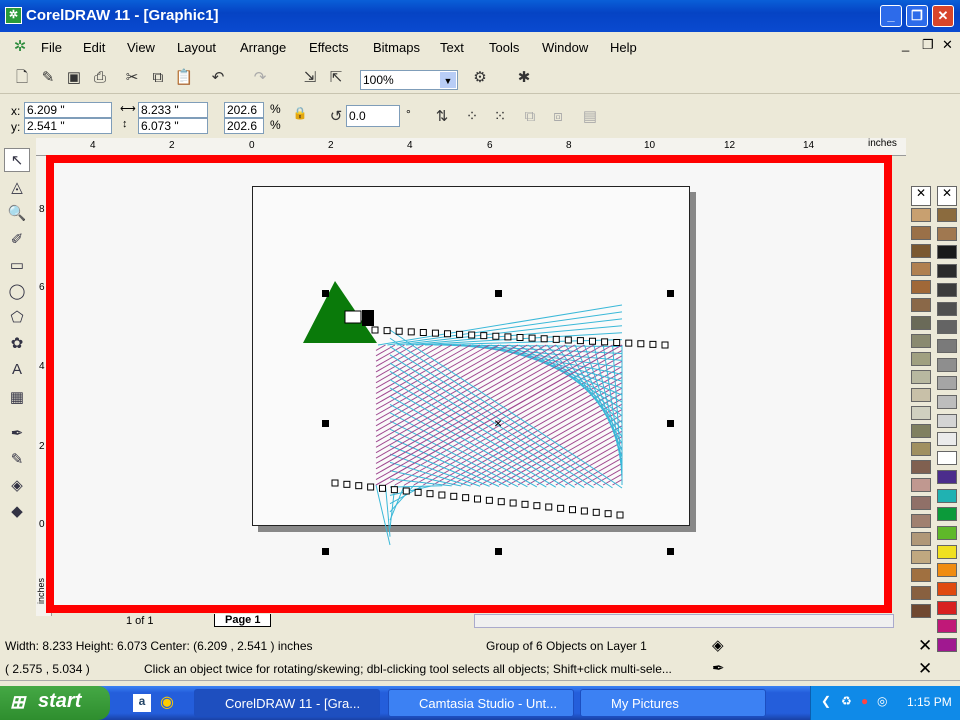 This screenshot has height=720, width=960. Describe the element at coordinates (846, 701) in the screenshot. I see `tray-network-icon: ♻` at that location.